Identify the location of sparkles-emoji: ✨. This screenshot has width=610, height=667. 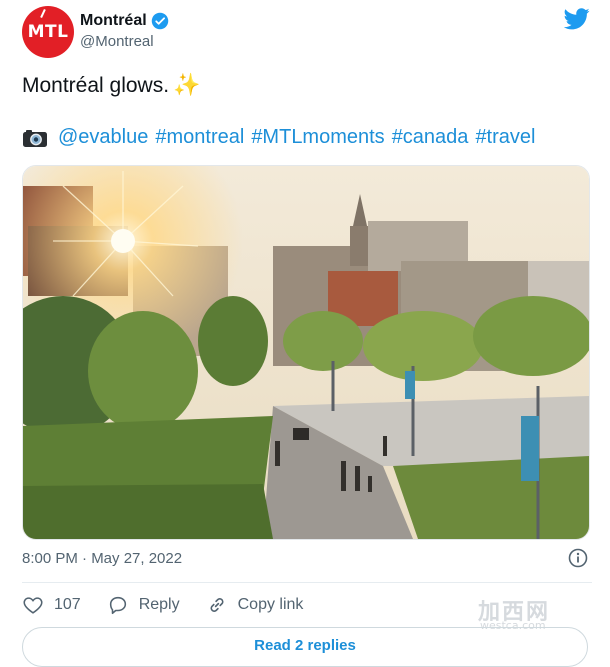
(187, 84).